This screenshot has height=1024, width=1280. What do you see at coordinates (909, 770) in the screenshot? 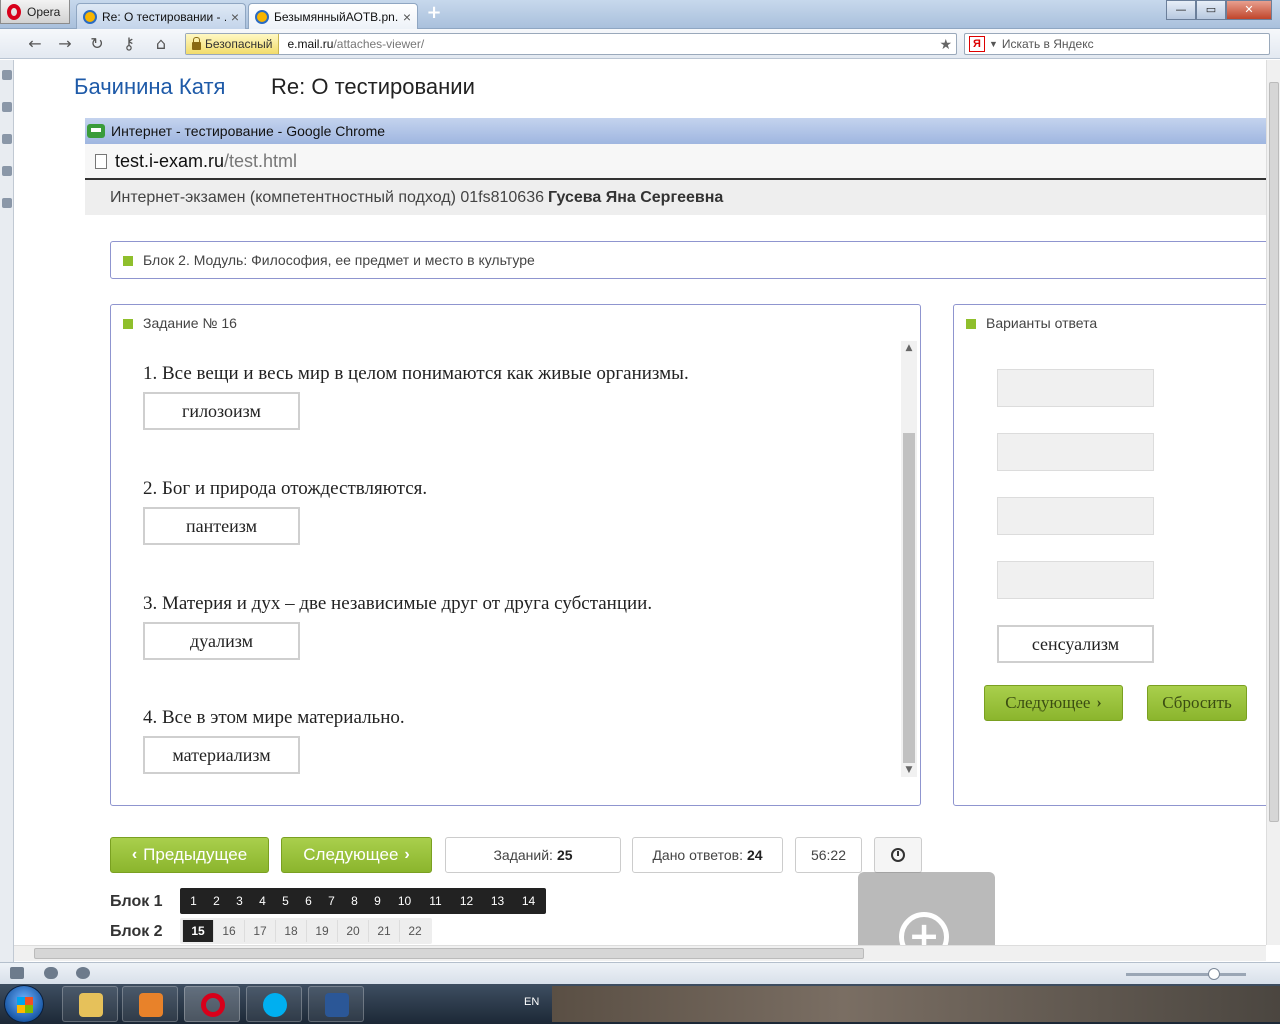
I see `scroll-down-icon: ▼` at bounding box center [909, 770].